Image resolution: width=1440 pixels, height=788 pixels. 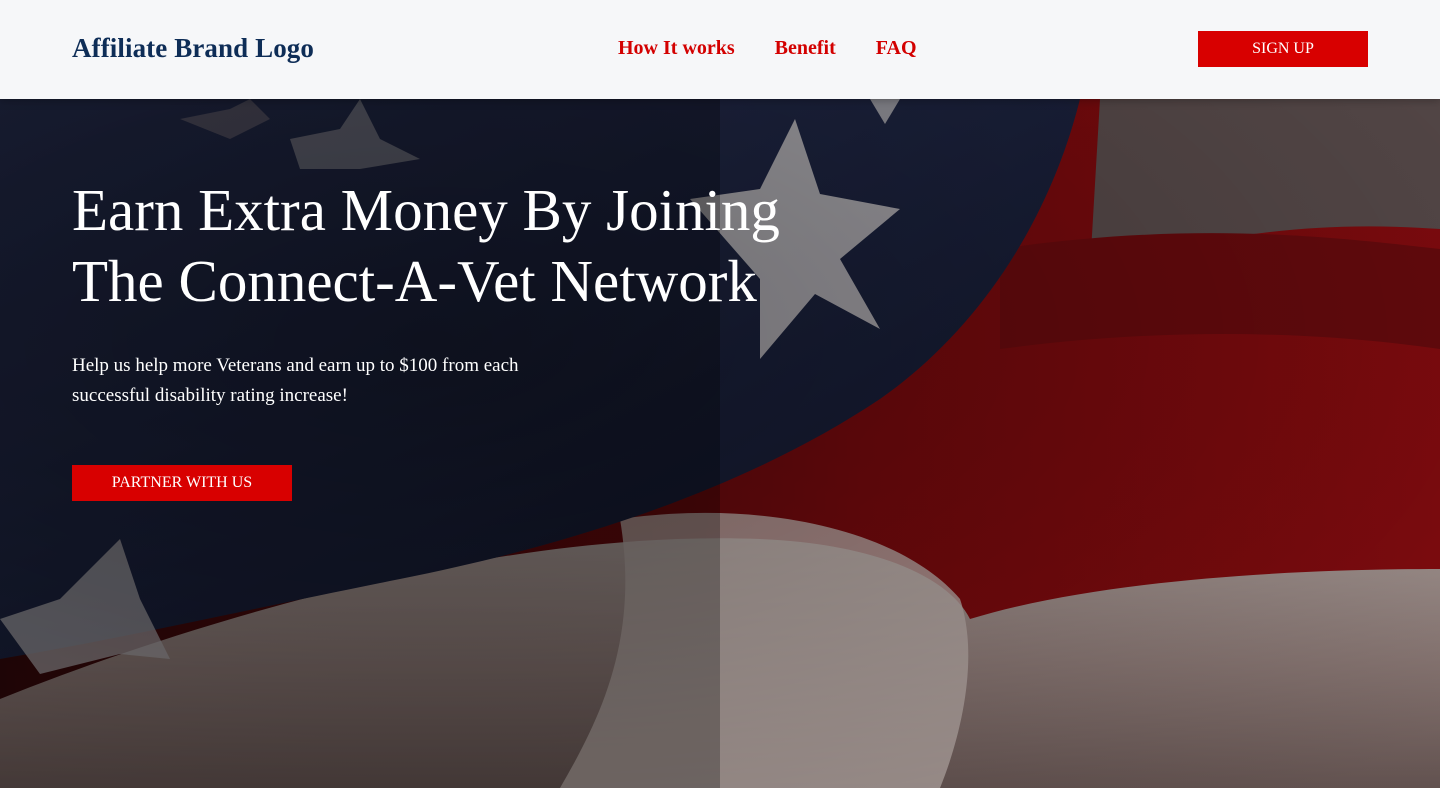 I want to click on main-nav: How It works Benefit FAQ, so click(x=787, y=48).